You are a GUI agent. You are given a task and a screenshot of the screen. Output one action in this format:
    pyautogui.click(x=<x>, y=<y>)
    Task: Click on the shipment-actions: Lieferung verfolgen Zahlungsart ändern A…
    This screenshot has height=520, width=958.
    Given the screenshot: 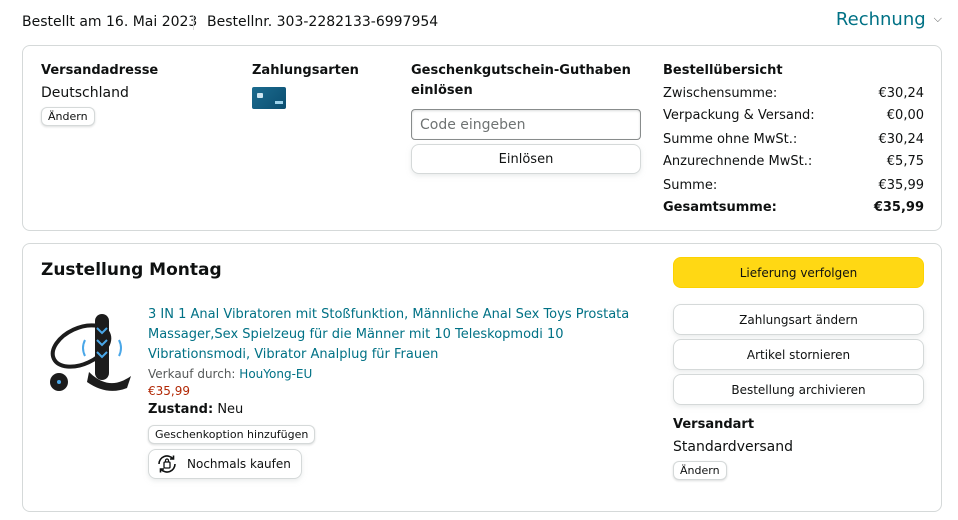 What is the action you would take?
    pyautogui.click(x=798, y=368)
    